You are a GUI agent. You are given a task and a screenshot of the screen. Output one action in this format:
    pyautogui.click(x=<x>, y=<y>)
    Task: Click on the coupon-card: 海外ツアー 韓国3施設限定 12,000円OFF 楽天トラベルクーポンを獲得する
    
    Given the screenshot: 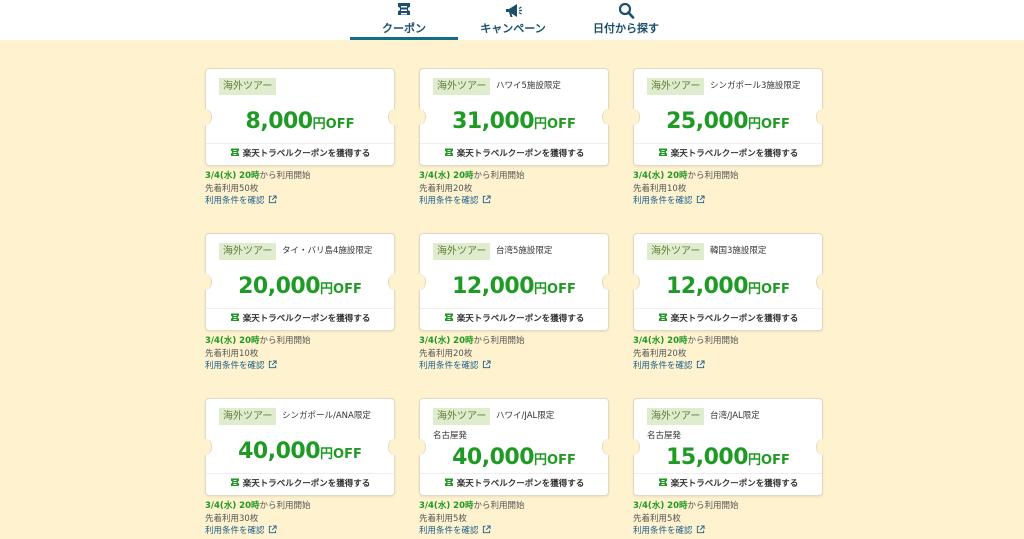 What is the action you would take?
    pyautogui.click(x=728, y=282)
    